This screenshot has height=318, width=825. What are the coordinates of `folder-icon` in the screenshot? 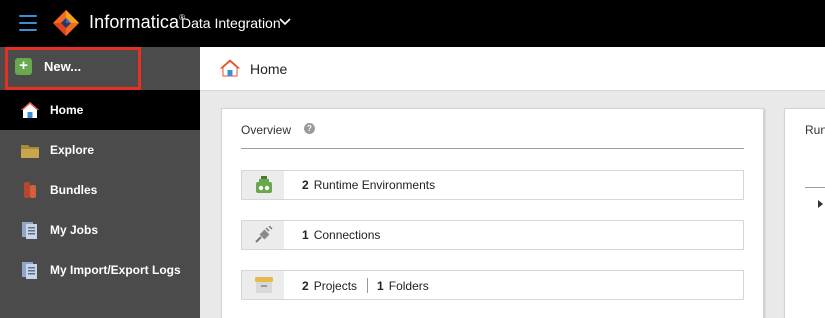 It's located at (30, 151).